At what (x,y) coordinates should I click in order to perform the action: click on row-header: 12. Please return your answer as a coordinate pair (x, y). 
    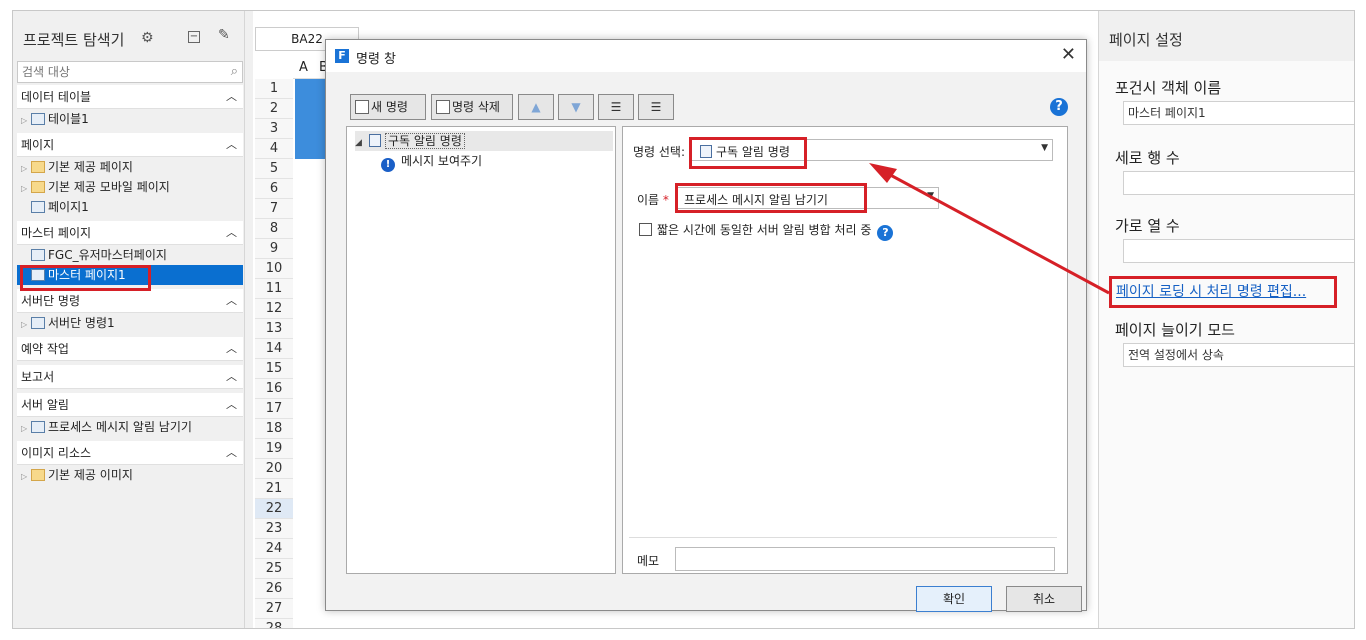
    Looking at the image, I should click on (274, 309).